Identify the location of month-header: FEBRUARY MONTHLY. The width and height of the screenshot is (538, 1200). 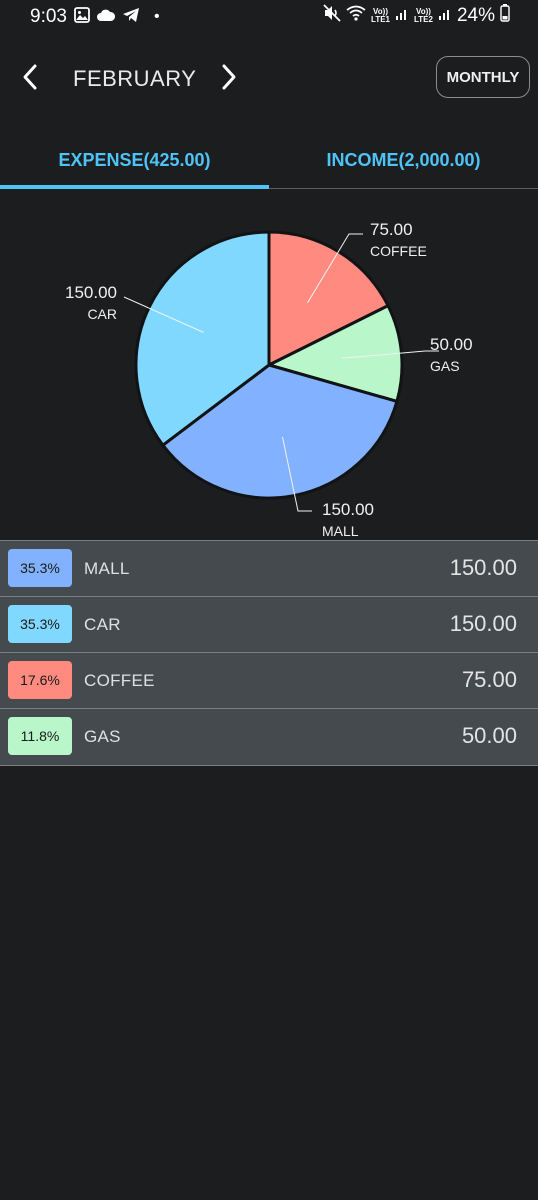
(269, 78).